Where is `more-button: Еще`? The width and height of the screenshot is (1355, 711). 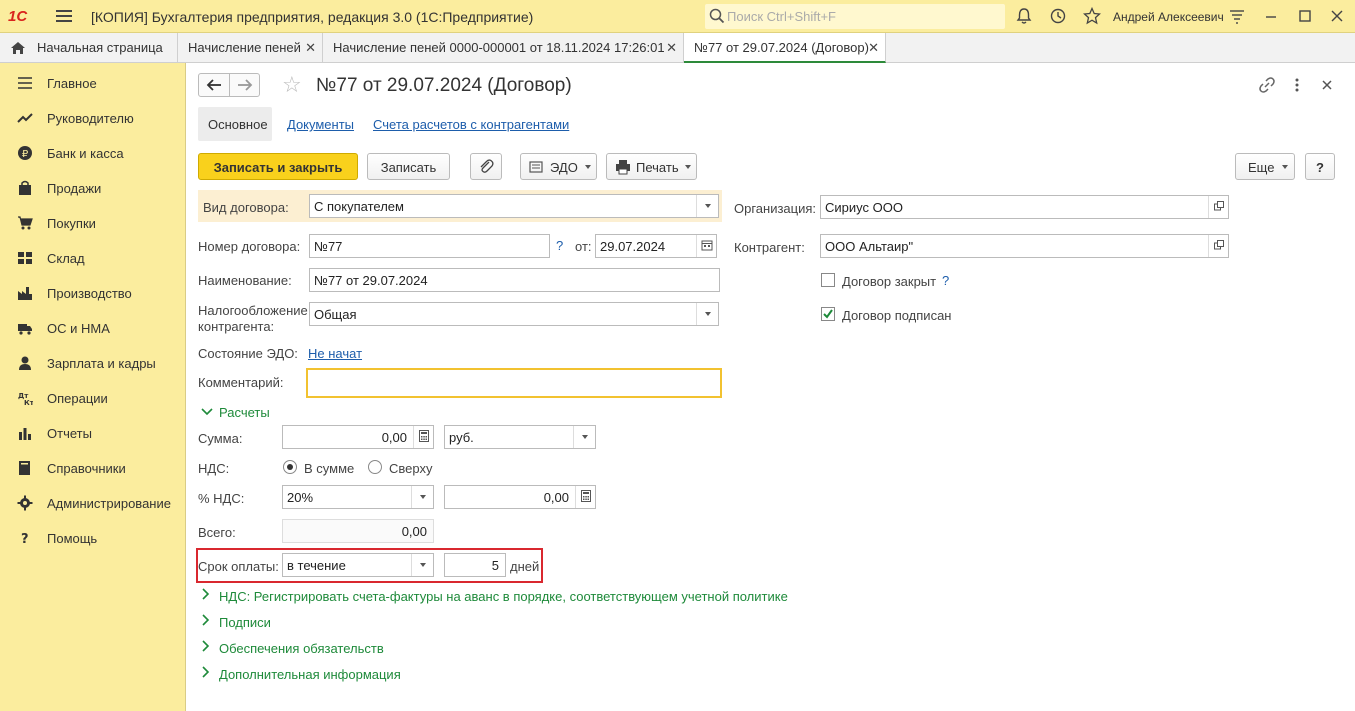
more-button: Еще is located at coordinates (1265, 166).